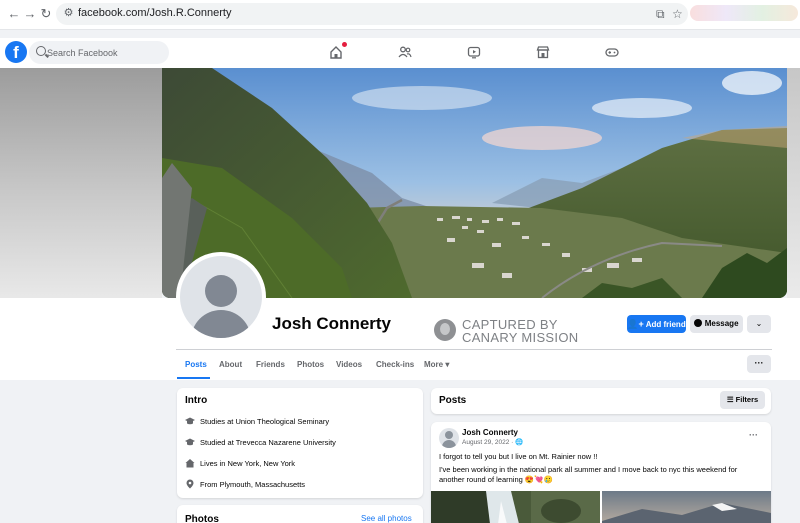  I want to click on post-author-avatar, so click(449, 438).